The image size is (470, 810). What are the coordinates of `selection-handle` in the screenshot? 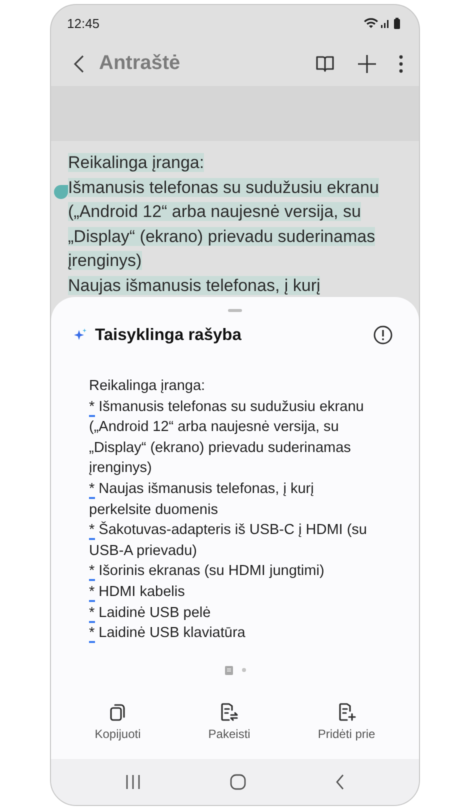 It's located at (61, 192).